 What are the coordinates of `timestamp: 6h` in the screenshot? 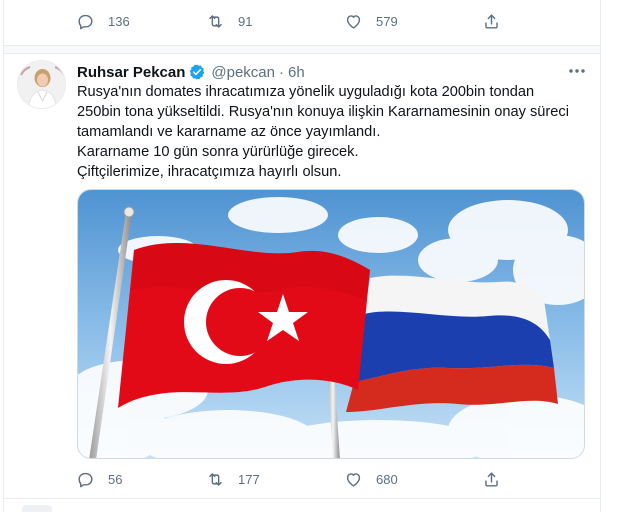 It's located at (296, 72).